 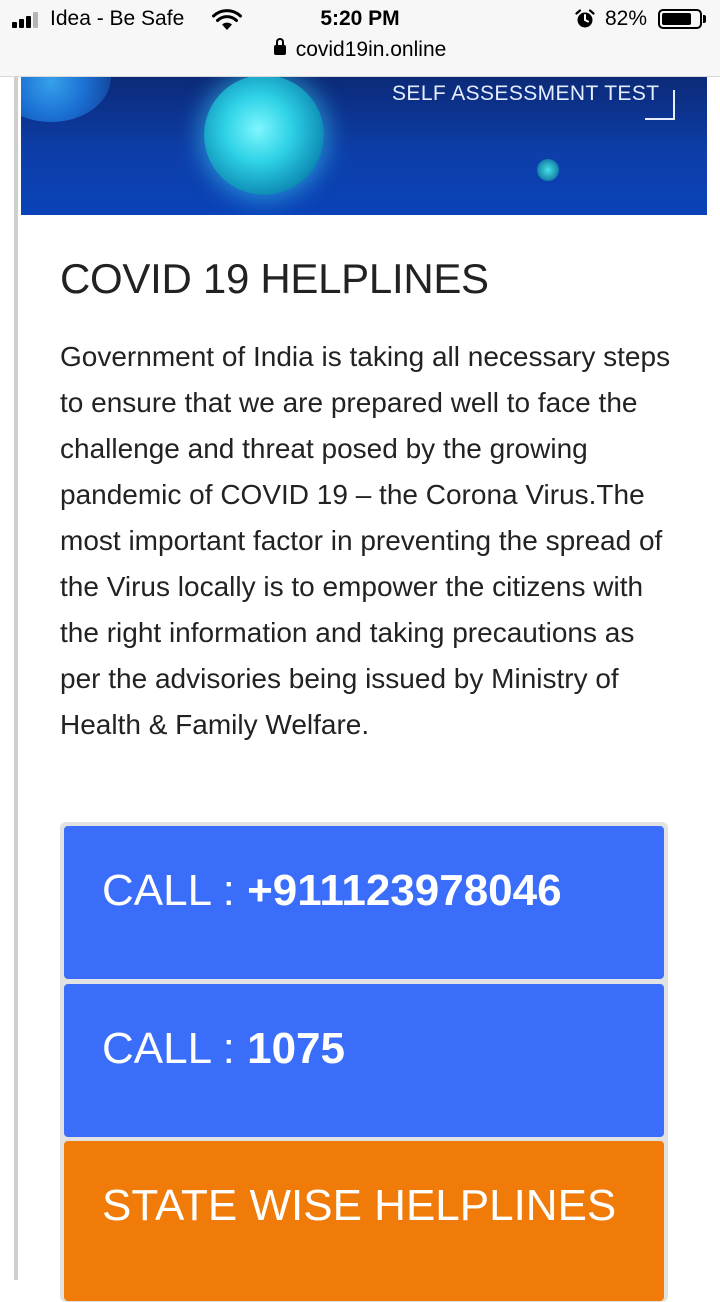 I want to click on battery-icon, so click(x=680, y=19).